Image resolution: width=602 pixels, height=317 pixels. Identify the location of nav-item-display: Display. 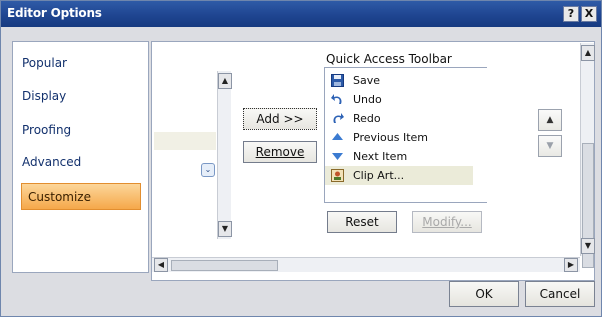
(44, 96).